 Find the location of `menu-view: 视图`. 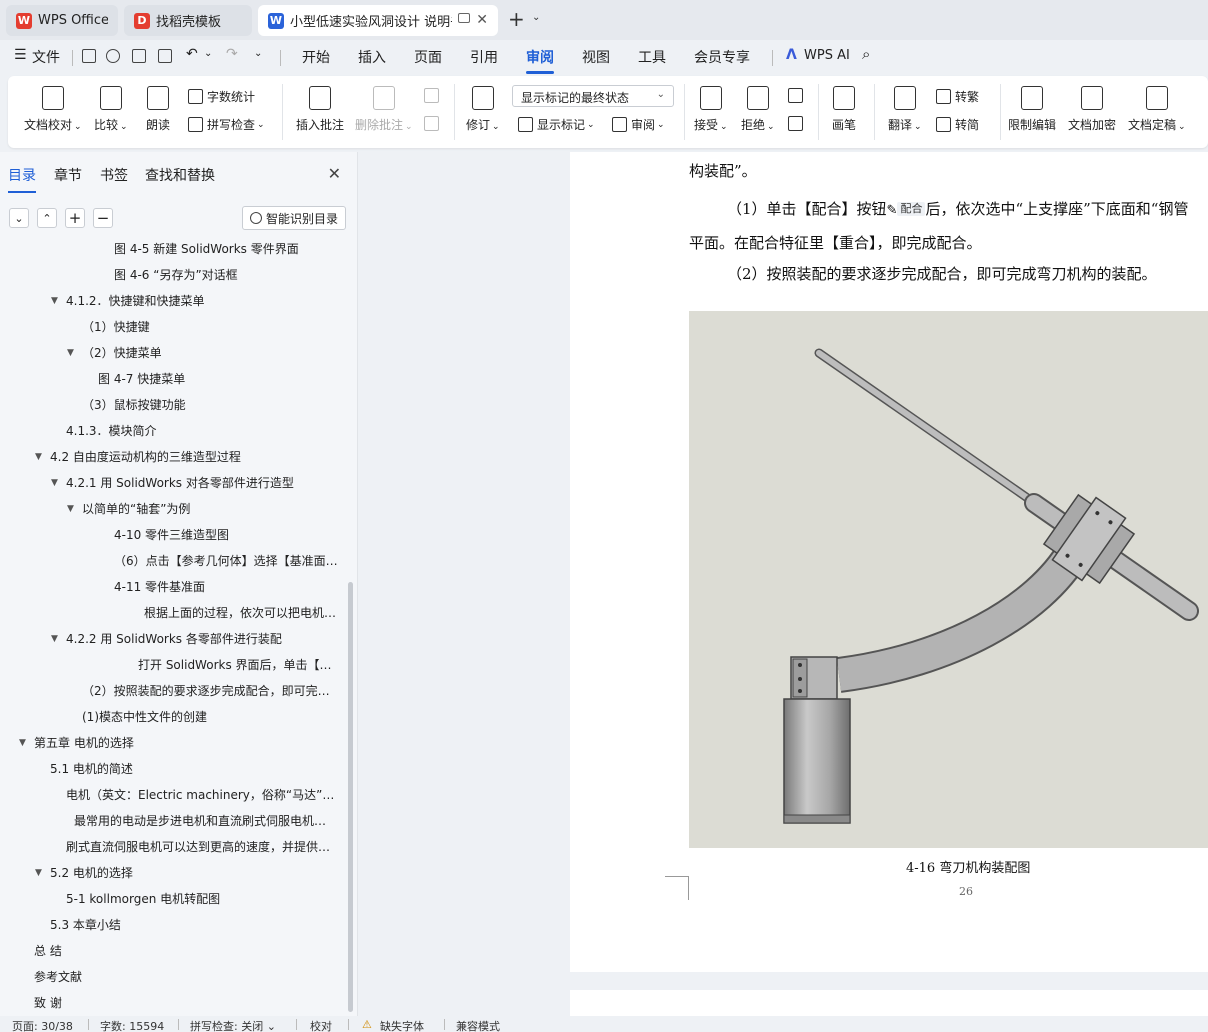

menu-view: 视图 is located at coordinates (596, 57).